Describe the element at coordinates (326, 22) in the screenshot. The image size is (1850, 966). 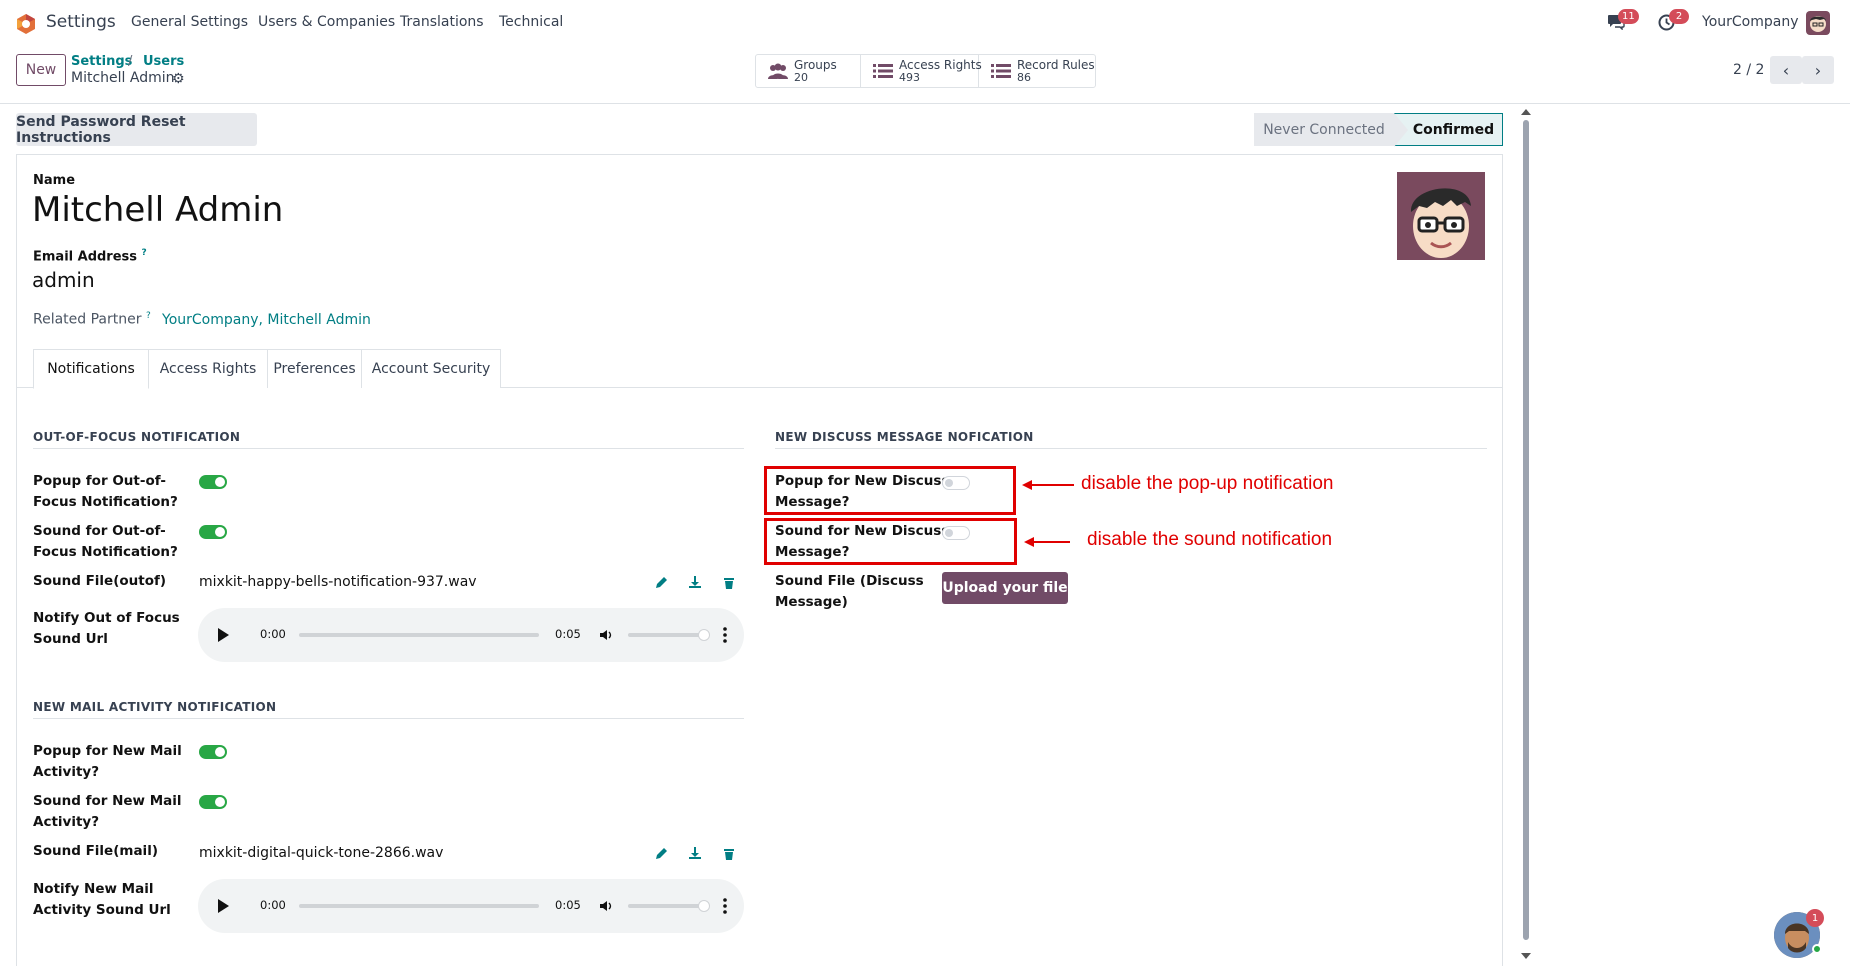
I see `menu-users-companies: Users & Companies` at that location.